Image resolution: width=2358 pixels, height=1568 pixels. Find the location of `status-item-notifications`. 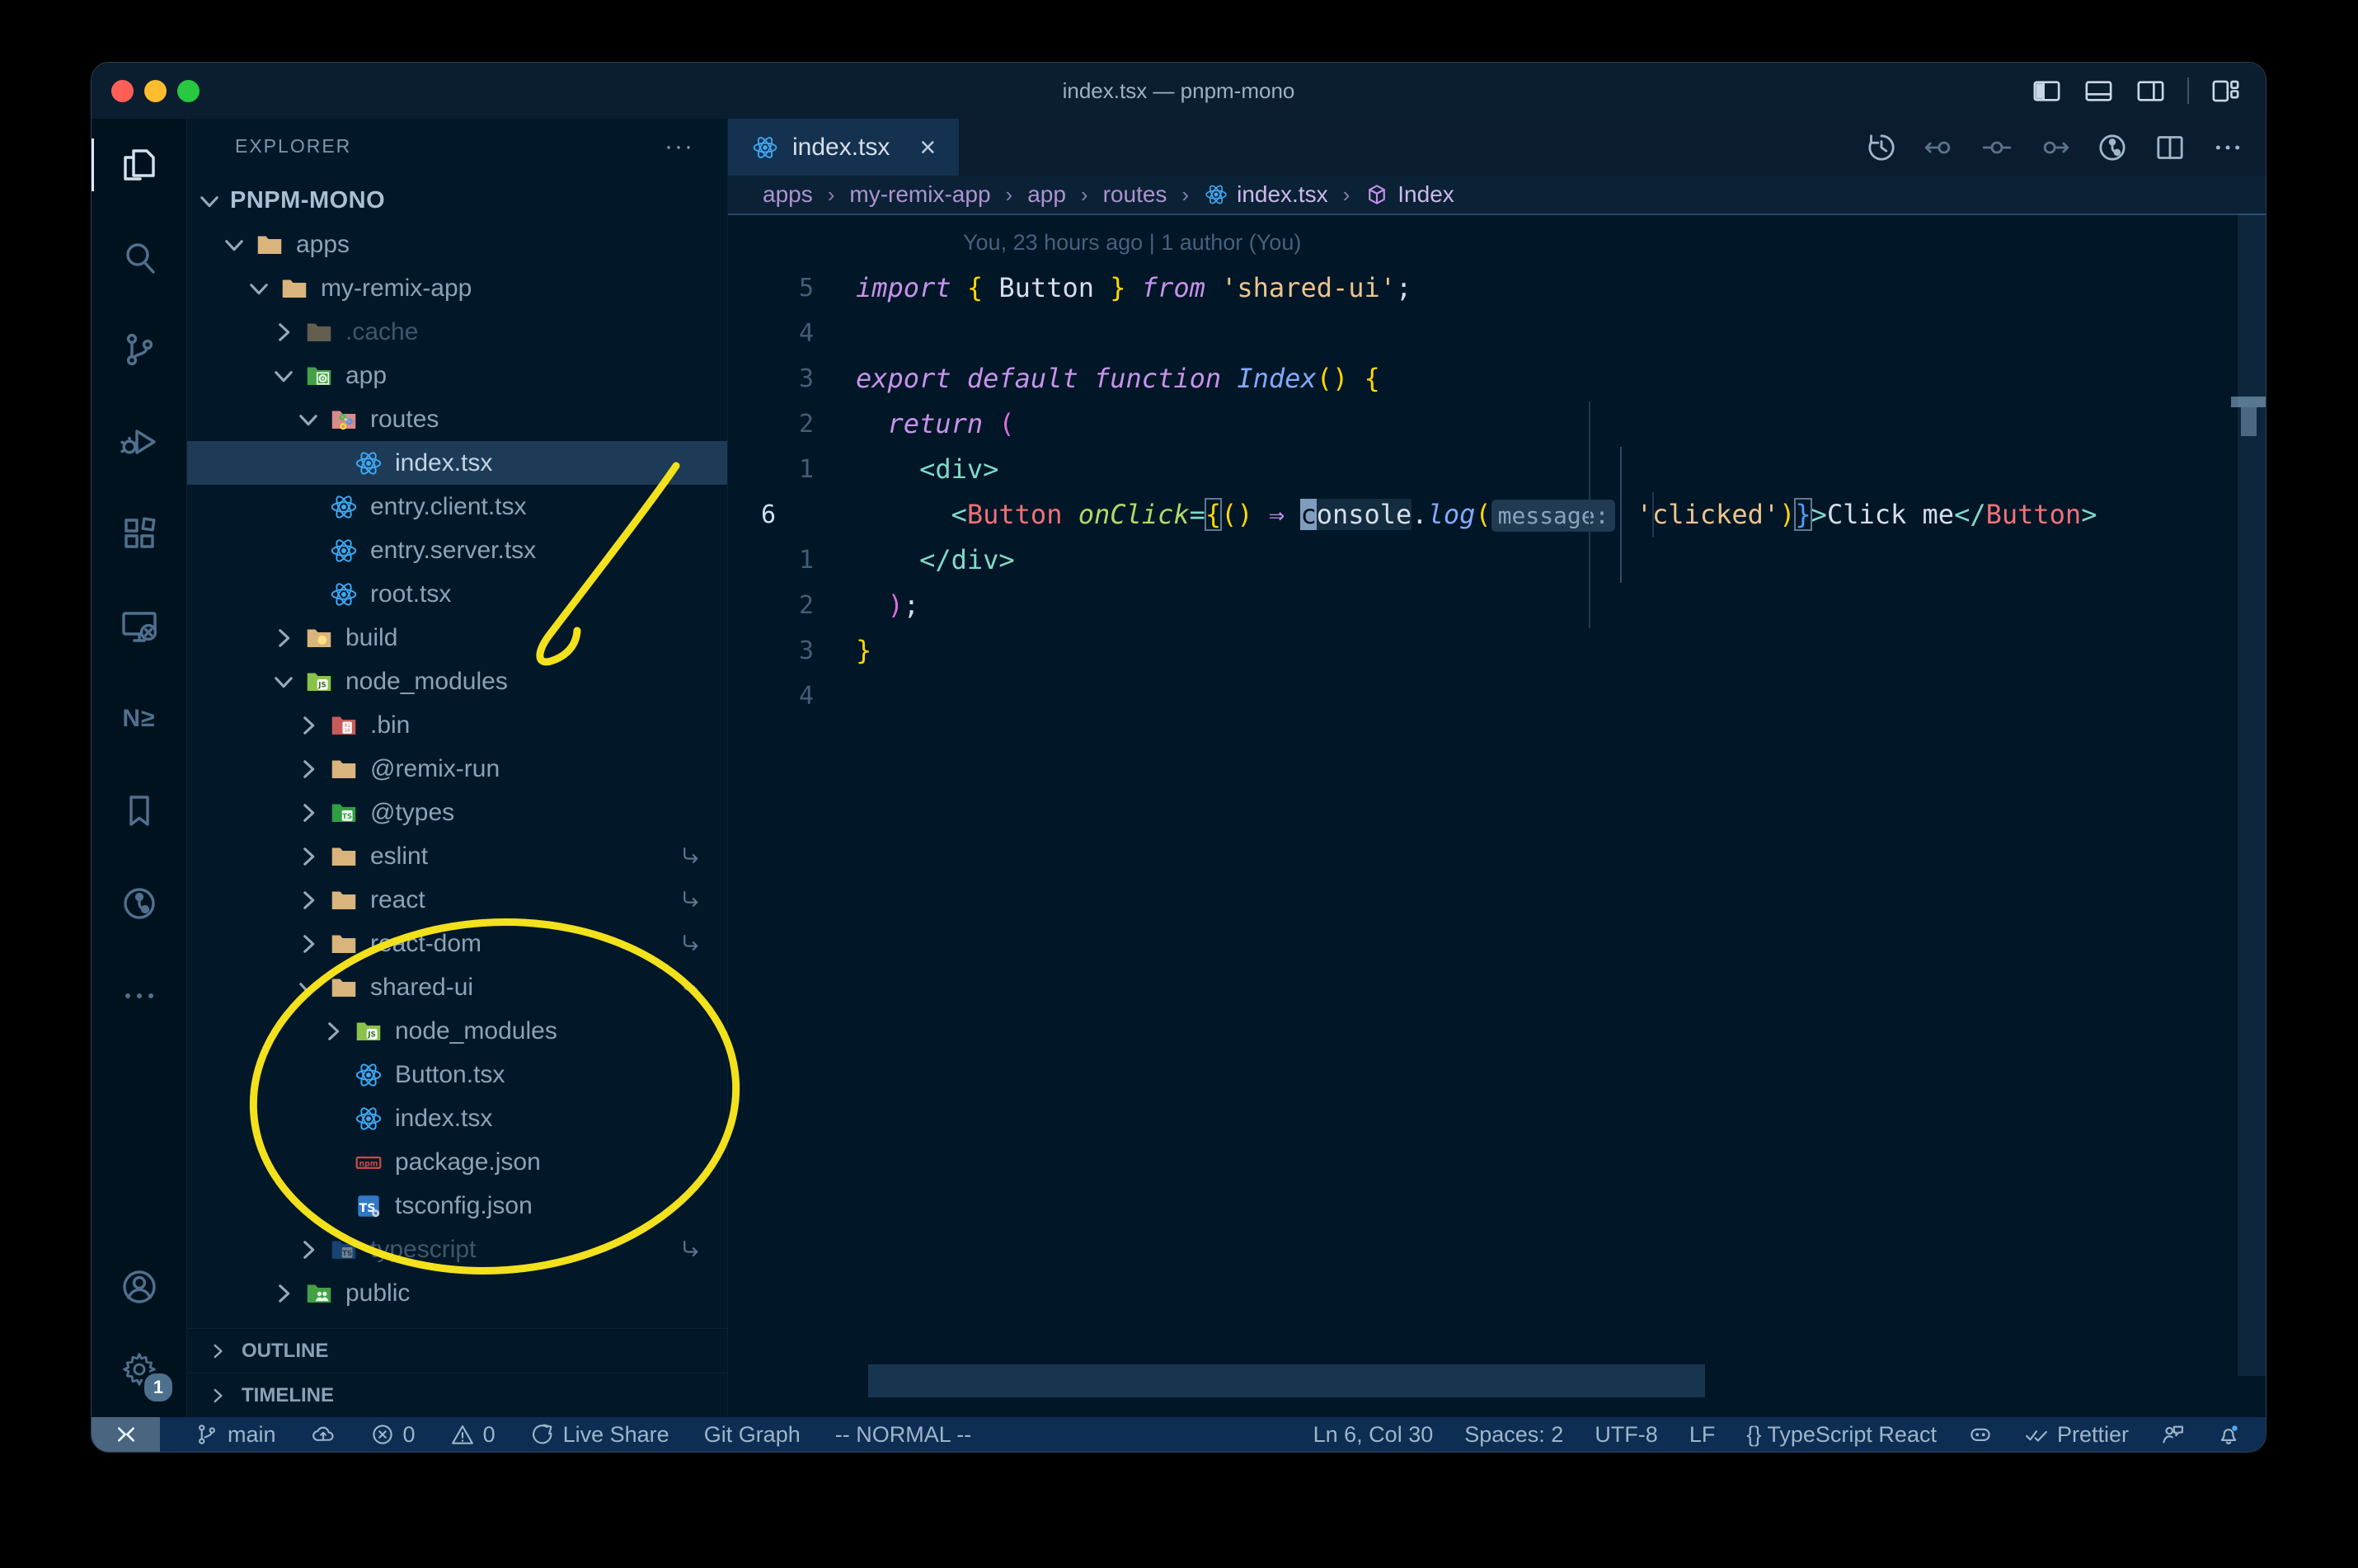

status-item-notifications is located at coordinates (2229, 1434).